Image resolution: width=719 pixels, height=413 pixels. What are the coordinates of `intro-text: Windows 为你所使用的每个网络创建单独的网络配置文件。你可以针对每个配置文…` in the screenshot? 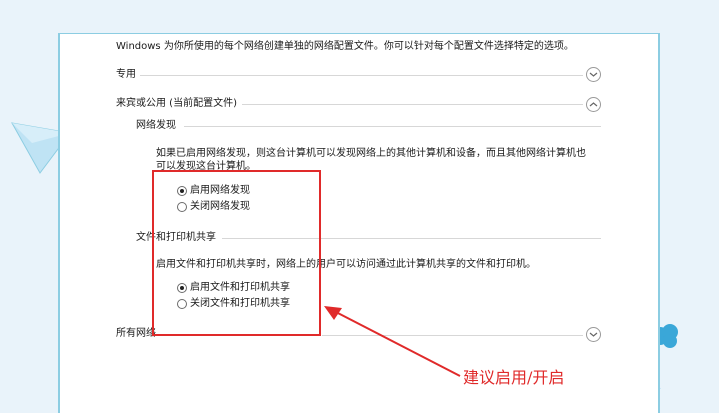 It's located at (345, 46).